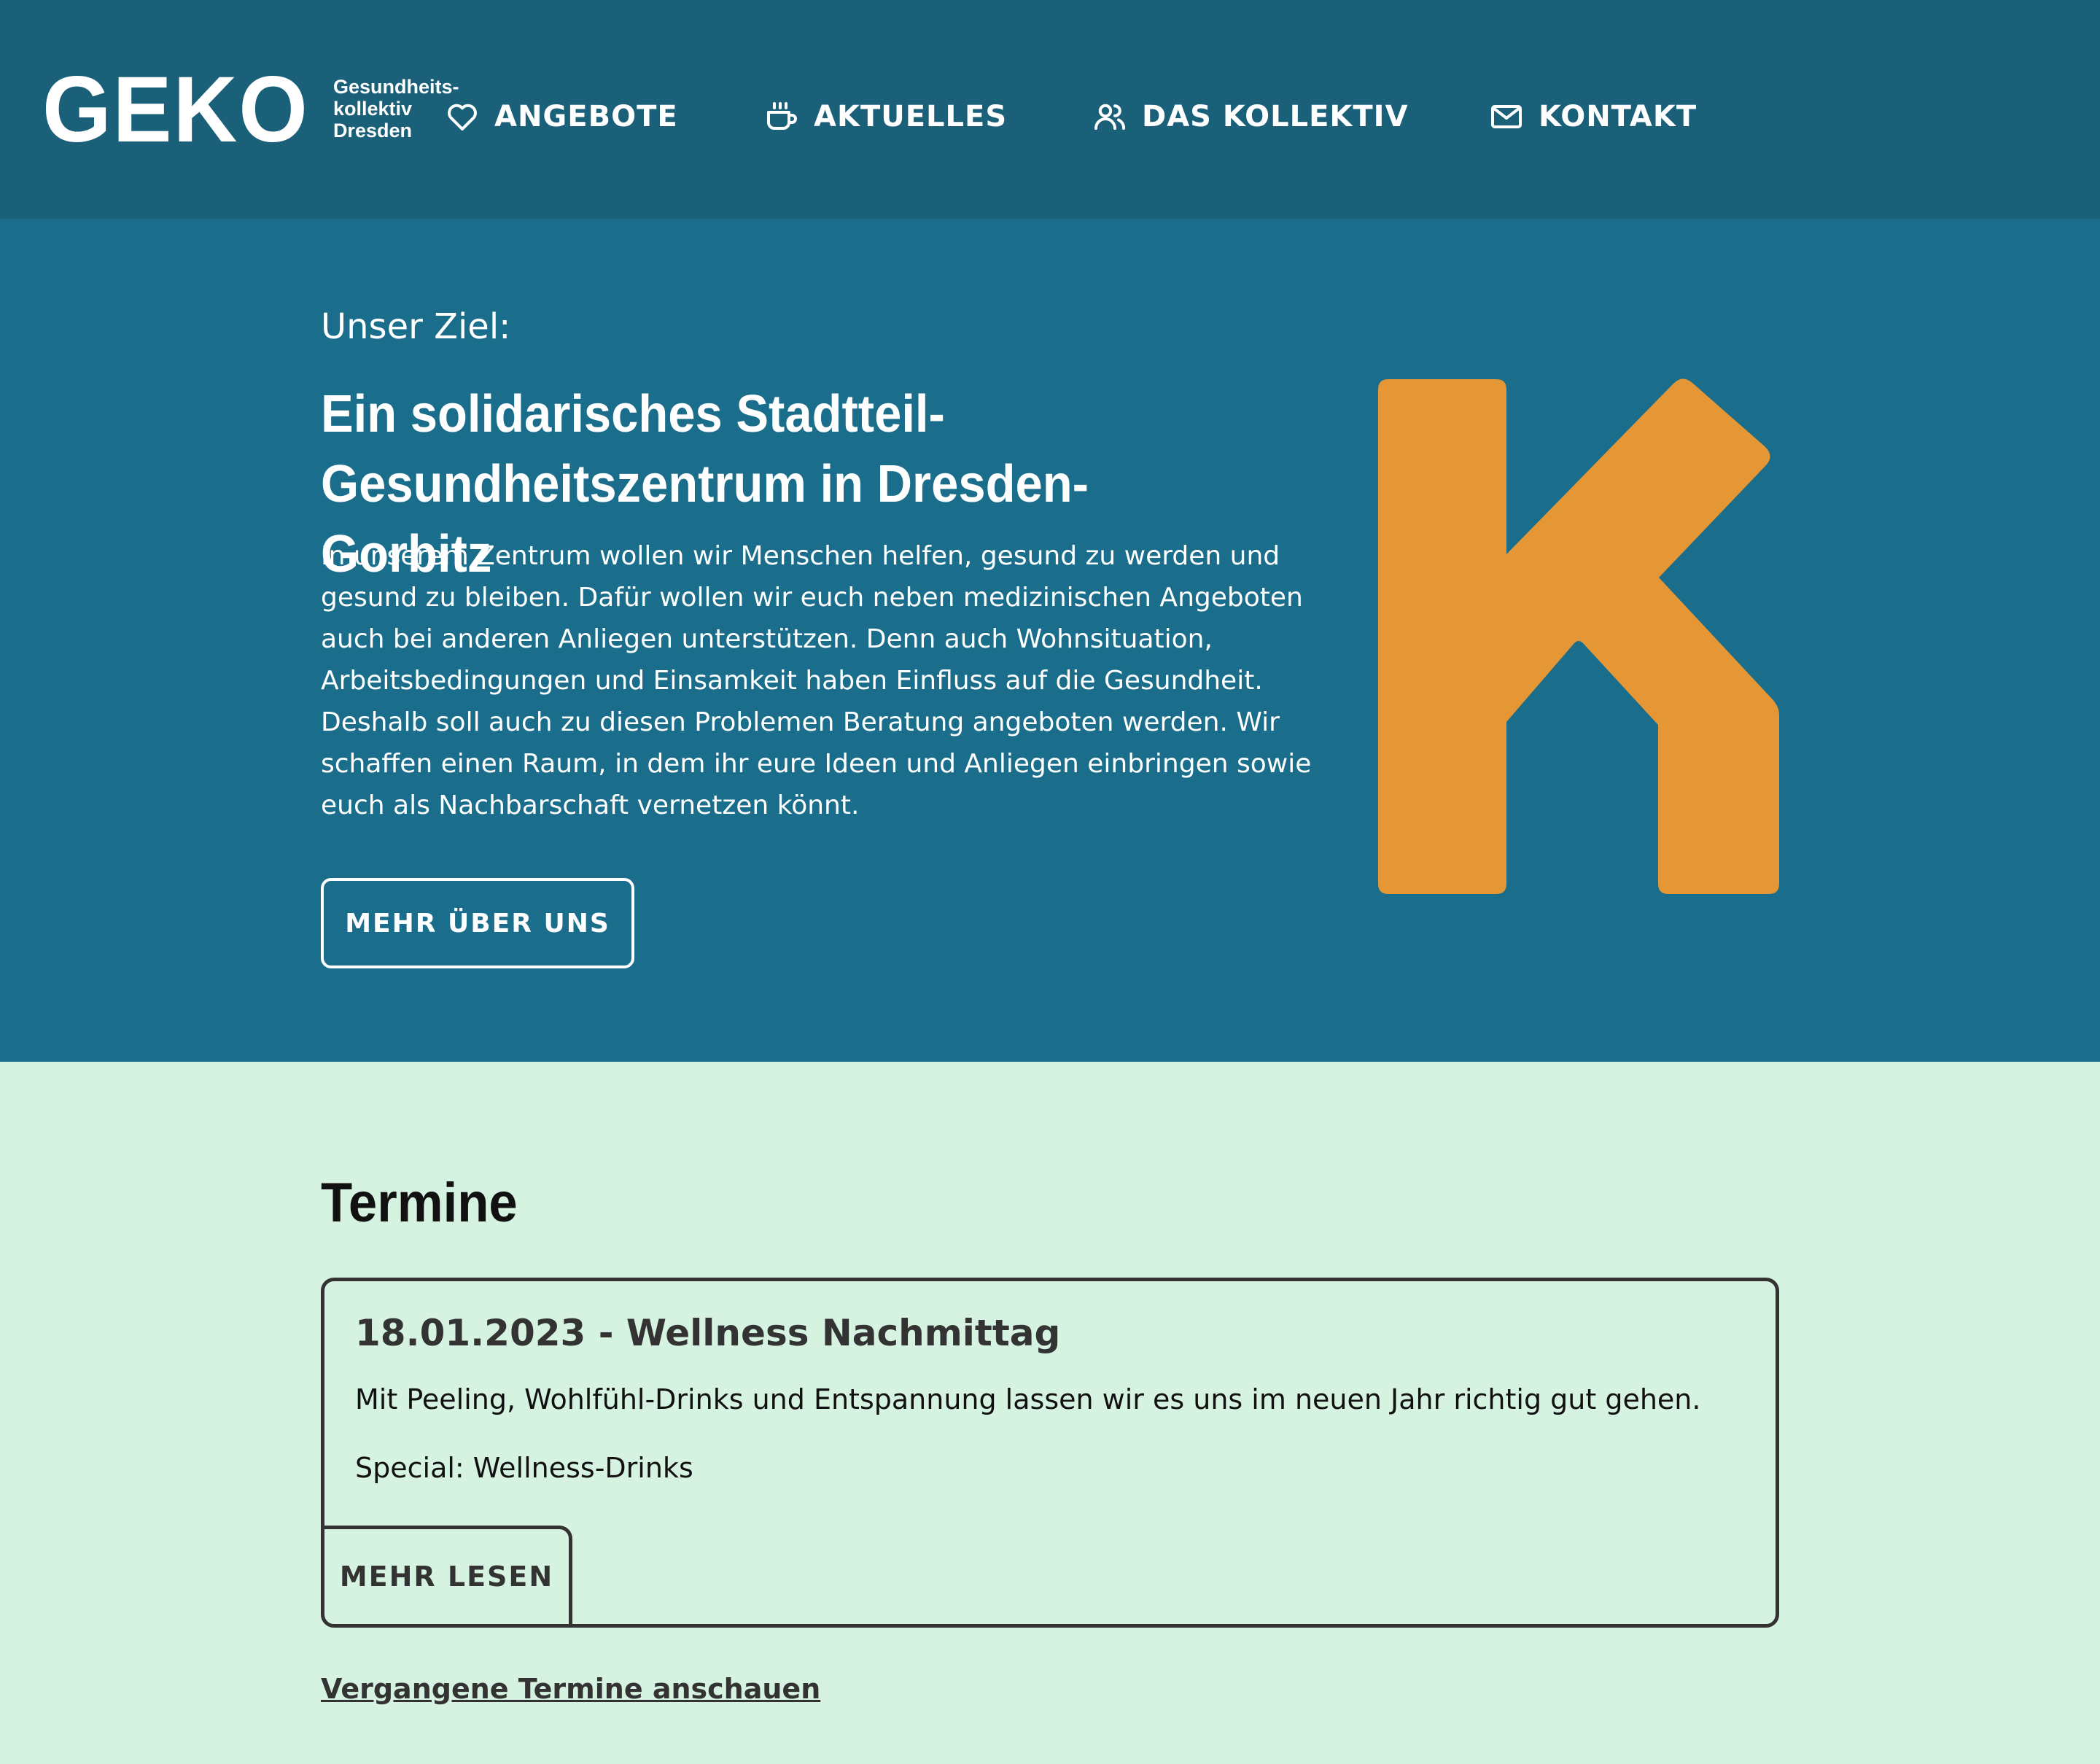 The height and width of the screenshot is (1764, 2100). What do you see at coordinates (419, 1203) in the screenshot?
I see `events-title: Termine` at bounding box center [419, 1203].